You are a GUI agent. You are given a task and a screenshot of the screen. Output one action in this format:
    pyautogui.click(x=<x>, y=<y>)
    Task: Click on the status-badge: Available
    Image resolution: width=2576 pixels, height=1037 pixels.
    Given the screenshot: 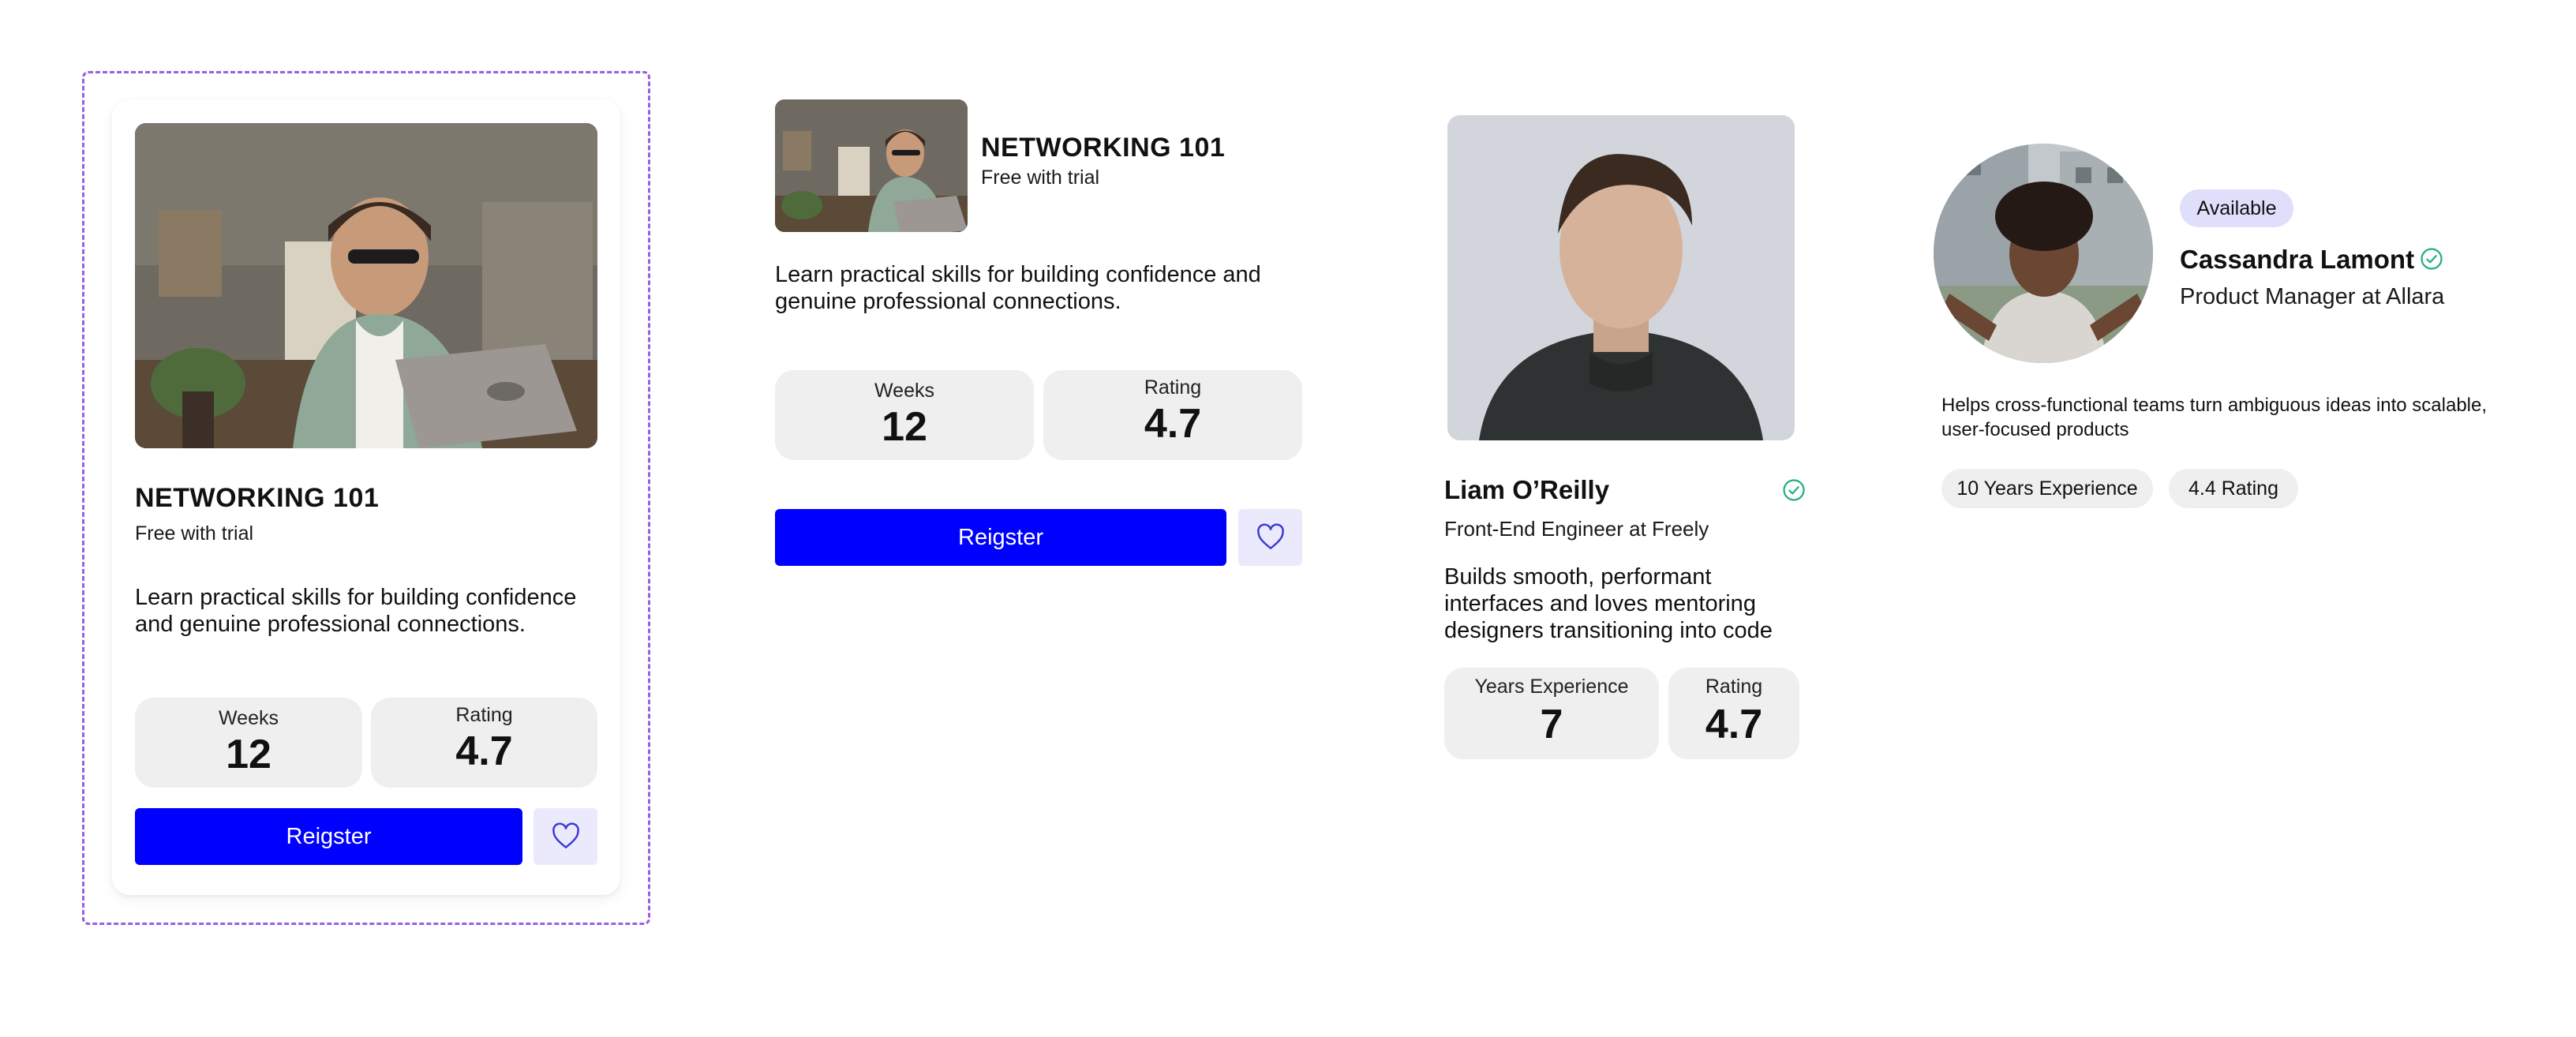 What is the action you would take?
    pyautogui.click(x=2236, y=208)
    